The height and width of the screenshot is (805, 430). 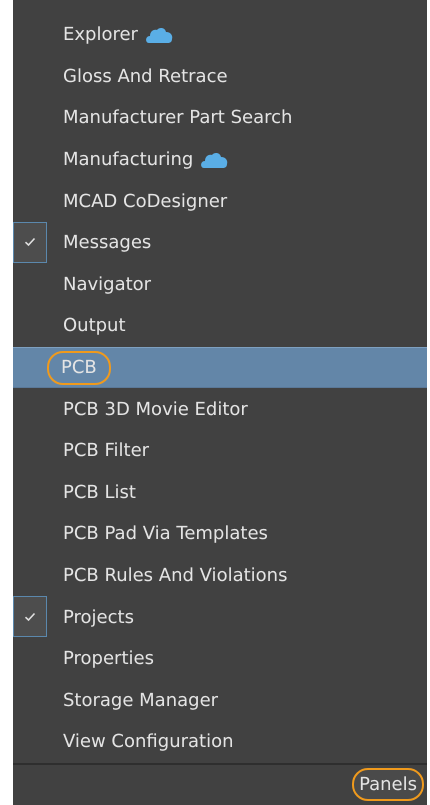 I want to click on item-label: PCB Rules And Violations, so click(x=175, y=576).